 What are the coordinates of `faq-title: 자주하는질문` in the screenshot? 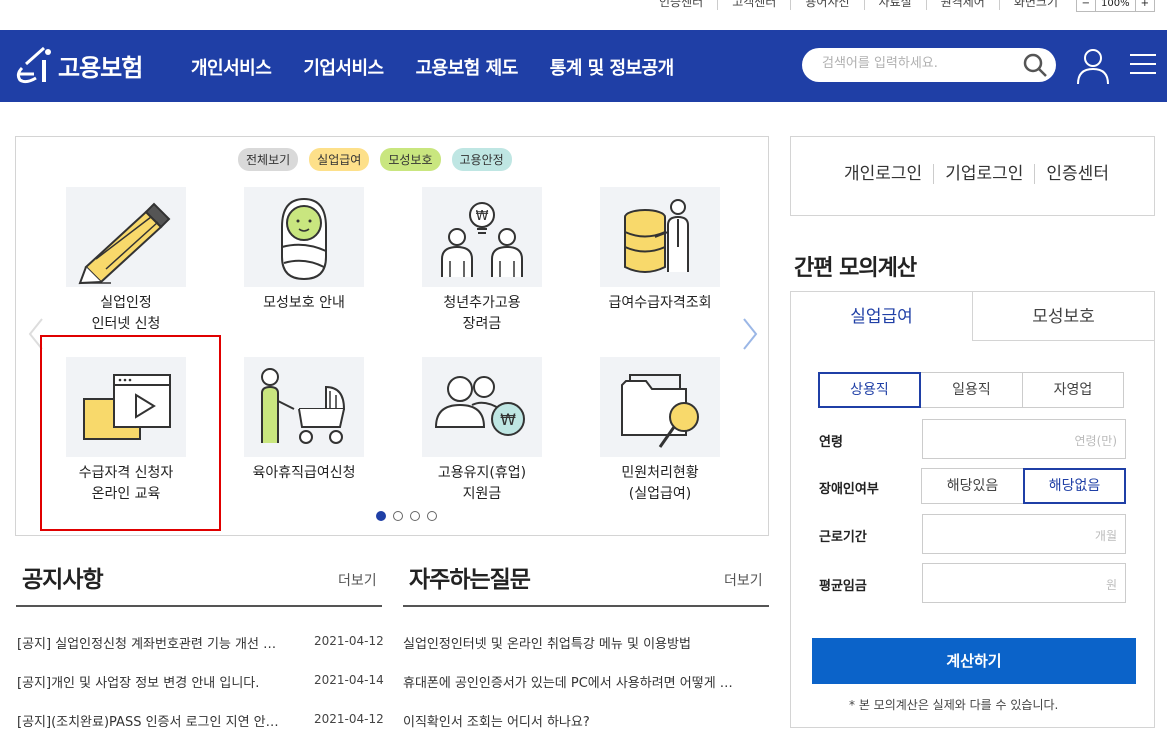 It's located at (470, 580).